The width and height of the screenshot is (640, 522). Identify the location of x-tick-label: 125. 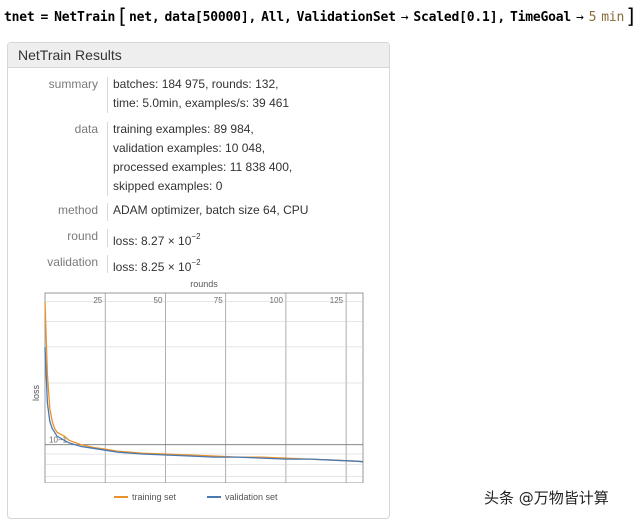
(337, 300).